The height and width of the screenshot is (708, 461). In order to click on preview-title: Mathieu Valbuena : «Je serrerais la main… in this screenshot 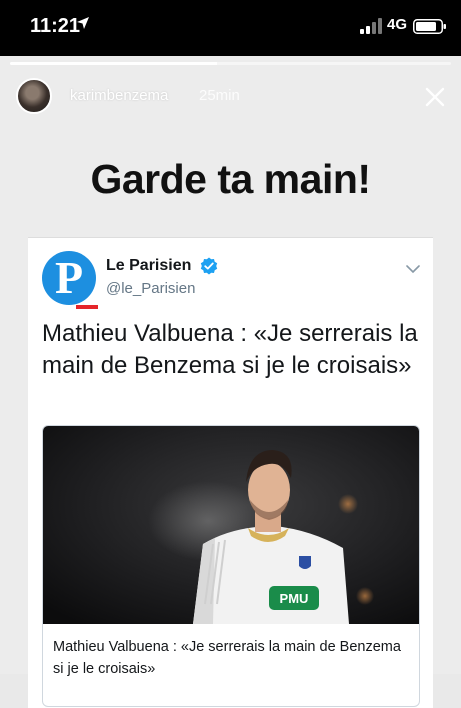, I will do `click(227, 658)`.